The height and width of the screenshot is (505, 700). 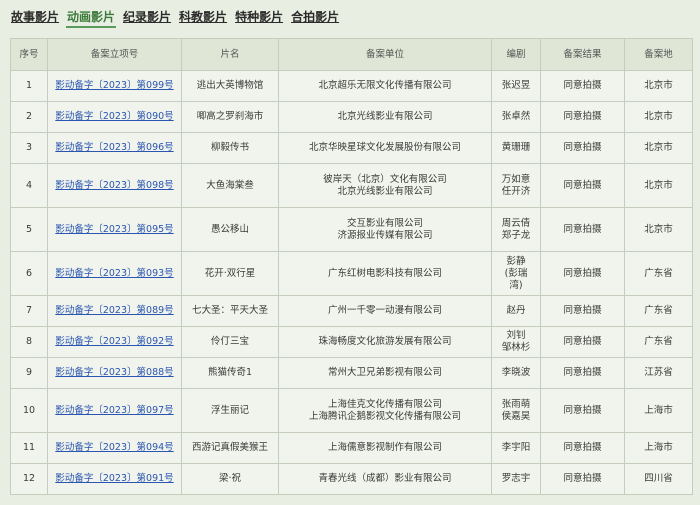 I want to click on filing-unit: 上海佳克文化传播有限公司 上海腾讯企鹅影视文化传播有限公司, so click(x=385, y=410).